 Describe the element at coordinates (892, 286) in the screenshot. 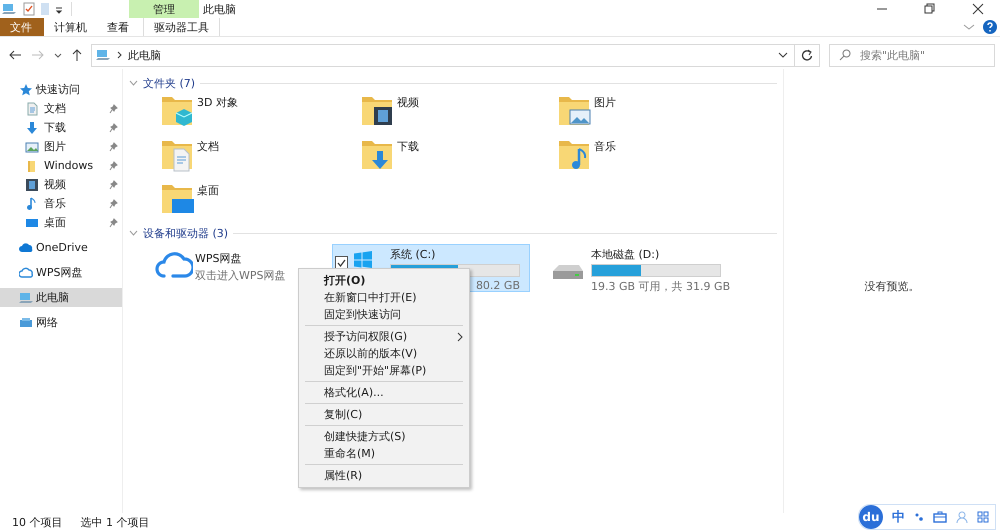

I see `preview-message: 没有预览。` at that location.